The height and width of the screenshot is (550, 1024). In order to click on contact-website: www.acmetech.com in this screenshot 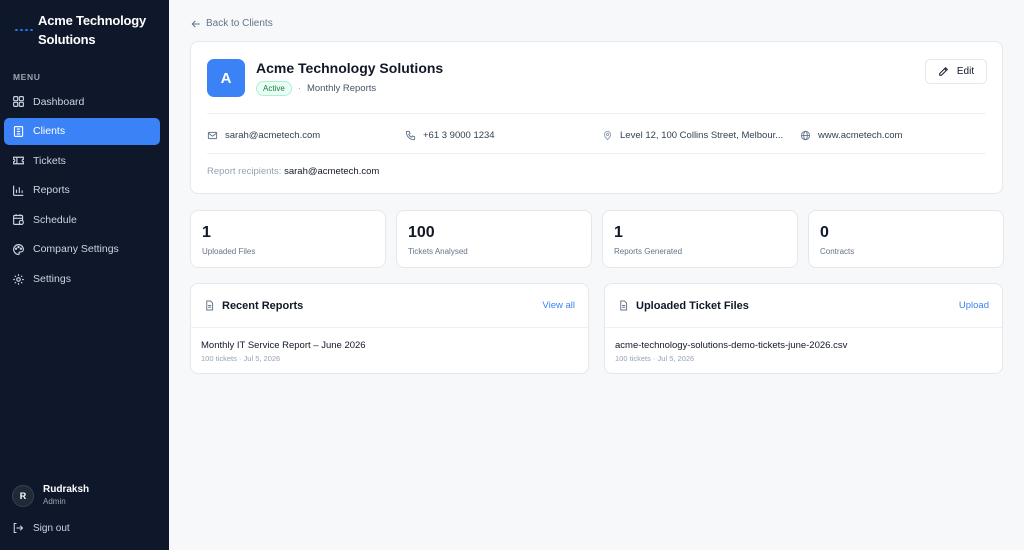, I will do `click(851, 135)`.